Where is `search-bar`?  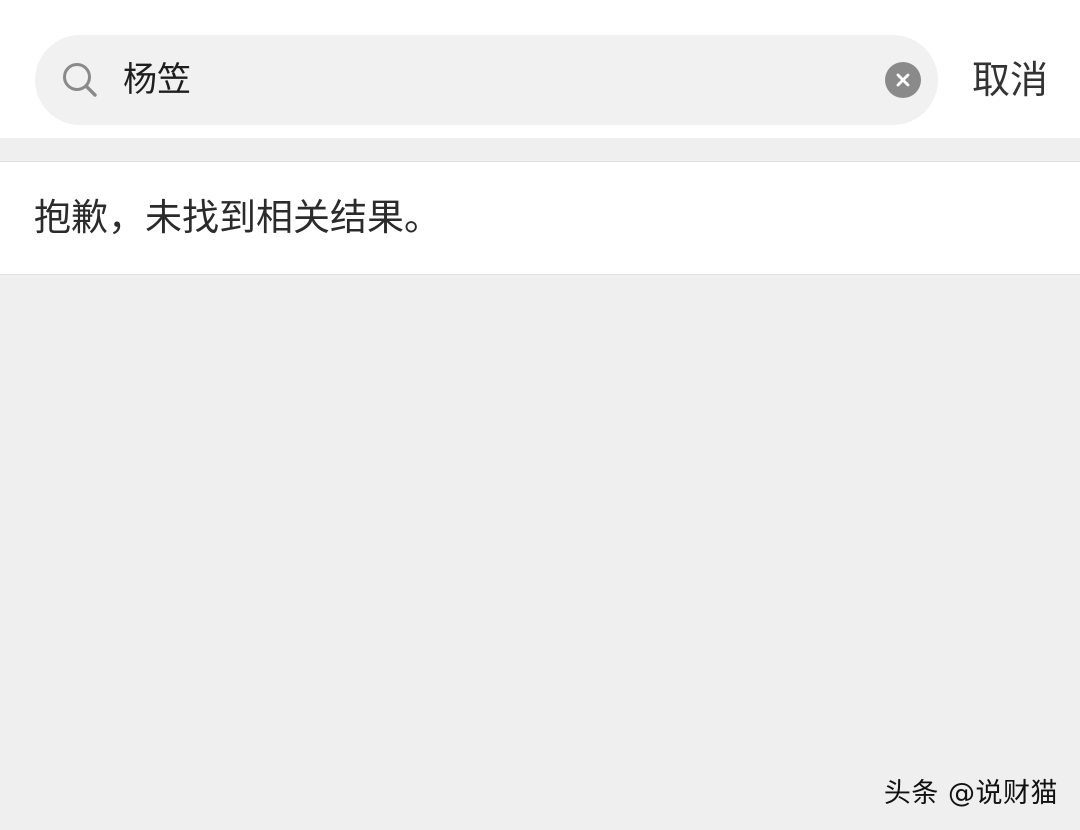 search-bar is located at coordinates (486, 80).